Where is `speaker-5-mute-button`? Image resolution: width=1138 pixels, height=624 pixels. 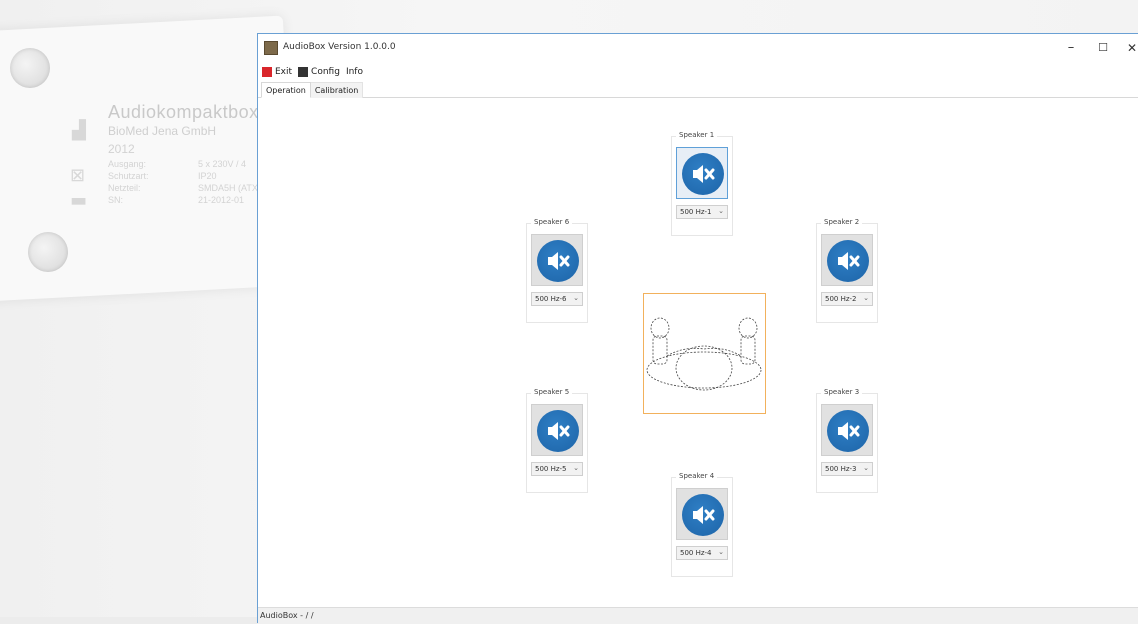
speaker-5-mute-button is located at coordinates (557, 430).